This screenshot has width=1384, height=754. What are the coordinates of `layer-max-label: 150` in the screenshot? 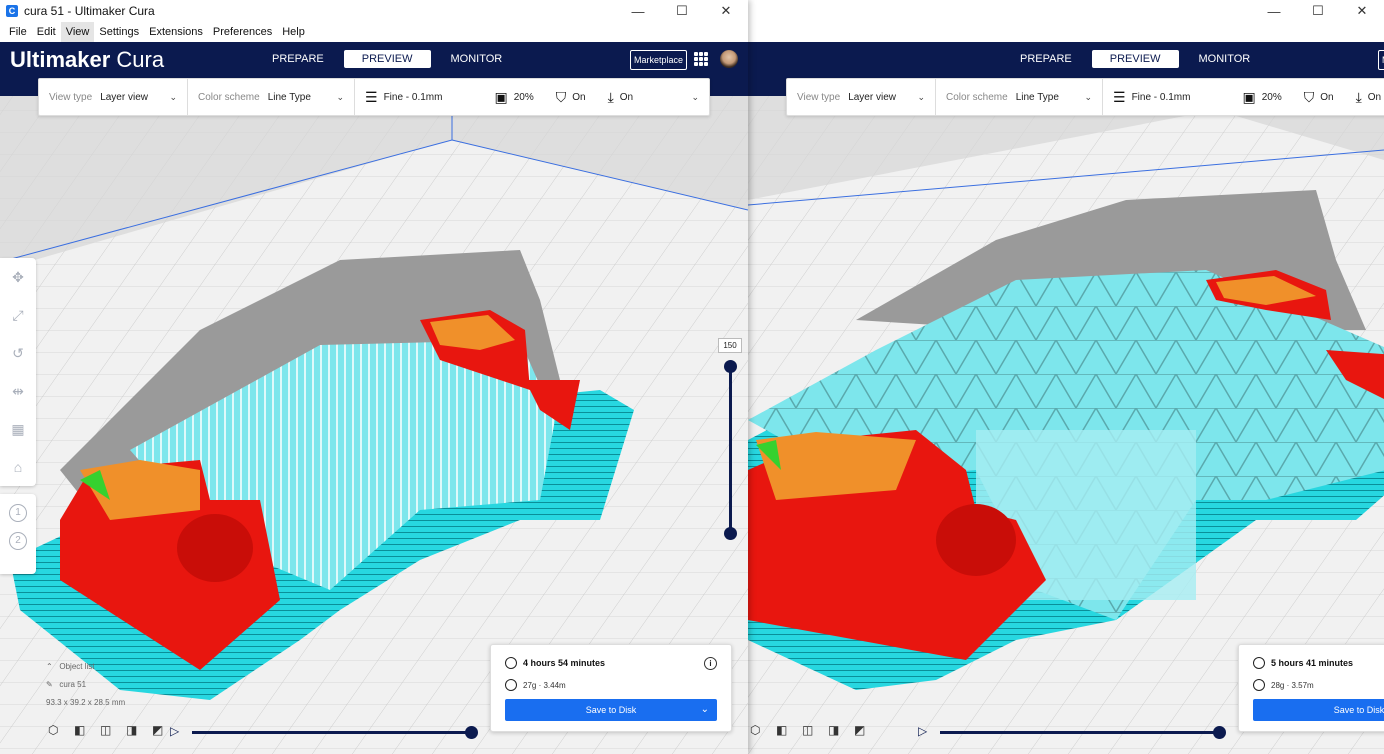 It's located at (730, 345).